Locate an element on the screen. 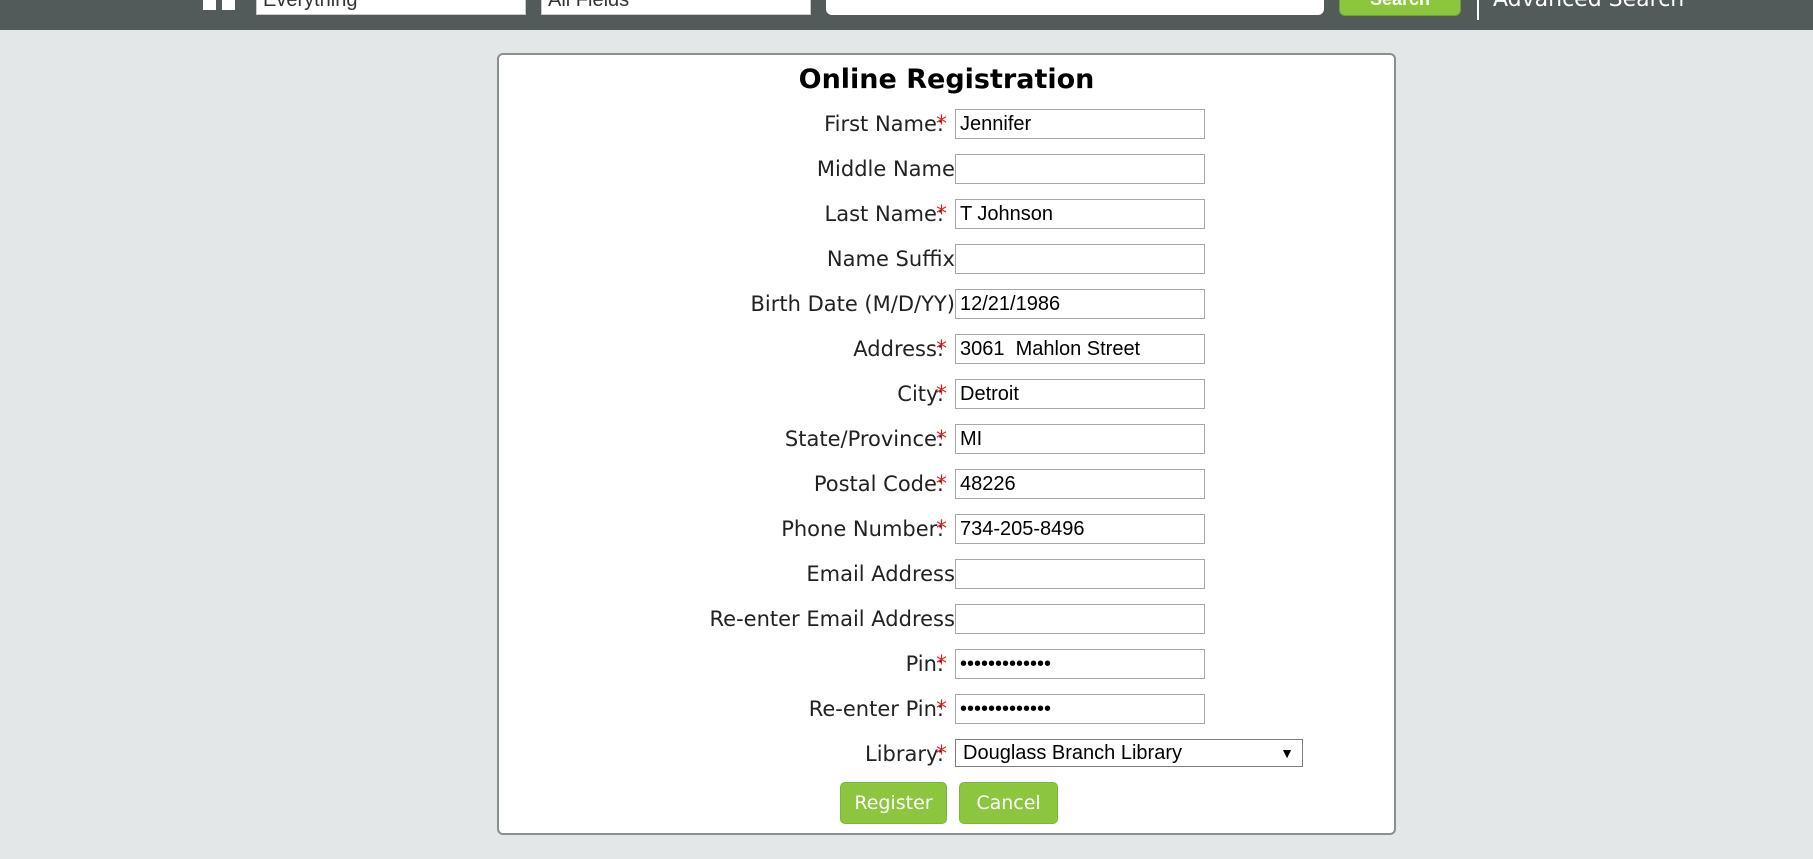 Image resolution: width=1813 pixels, height=859 pixels. register-button: Register is located at coordinates (893, 803).